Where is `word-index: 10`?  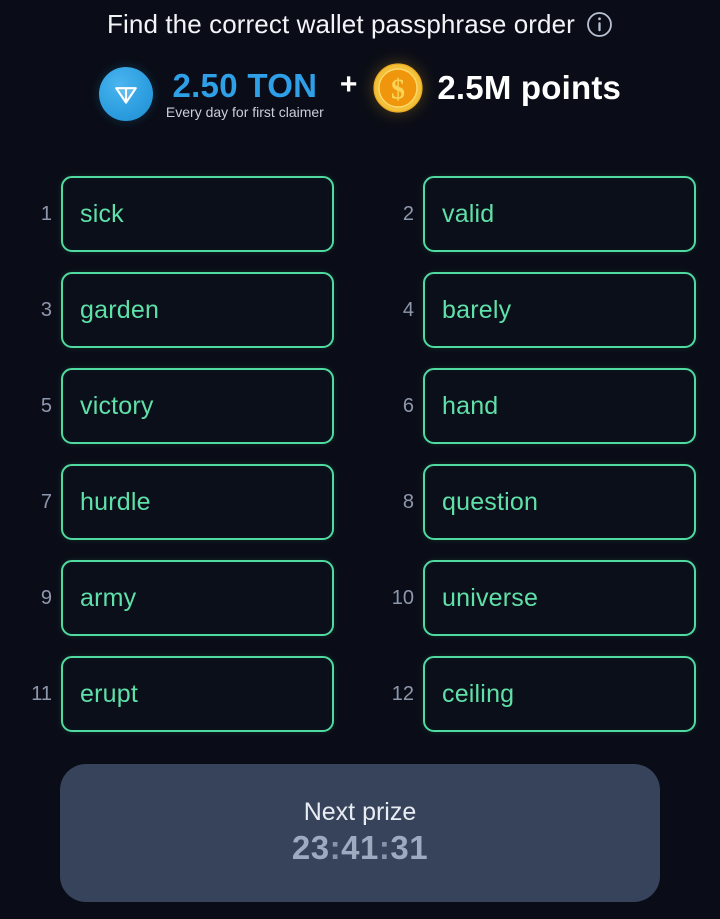 word-index: 10 is located at coordinates (402, 598).